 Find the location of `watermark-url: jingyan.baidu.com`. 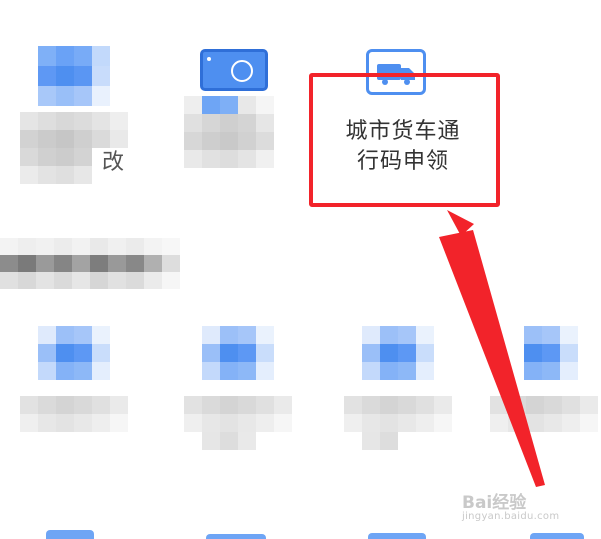

watermark-url: jingyan.baidu.com is located at coordinates (511, 516).